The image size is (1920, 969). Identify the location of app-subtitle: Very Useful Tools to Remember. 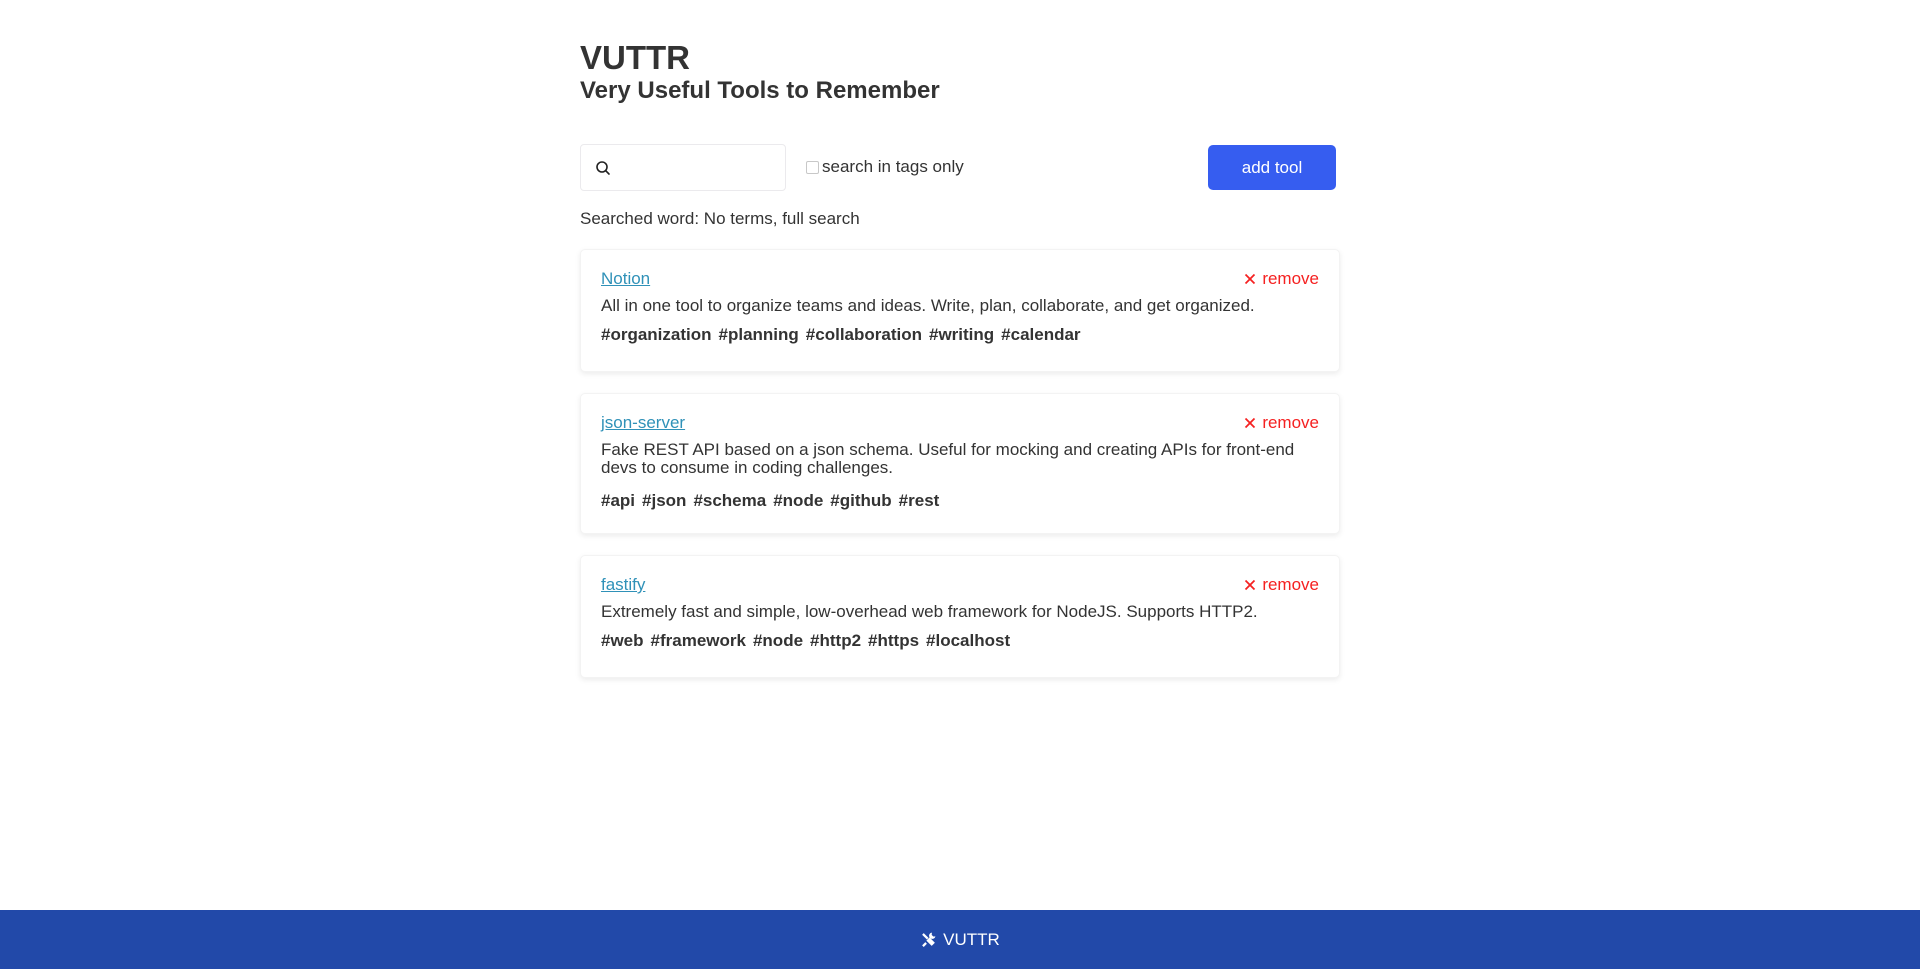
(760, 90).